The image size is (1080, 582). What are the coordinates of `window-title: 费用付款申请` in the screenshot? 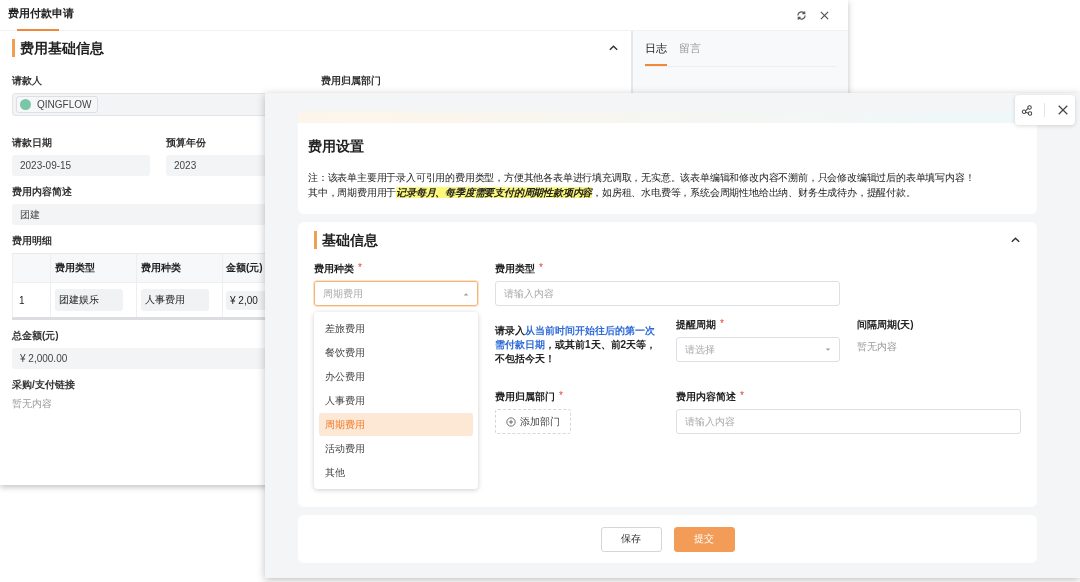 It's located at (41, 15).